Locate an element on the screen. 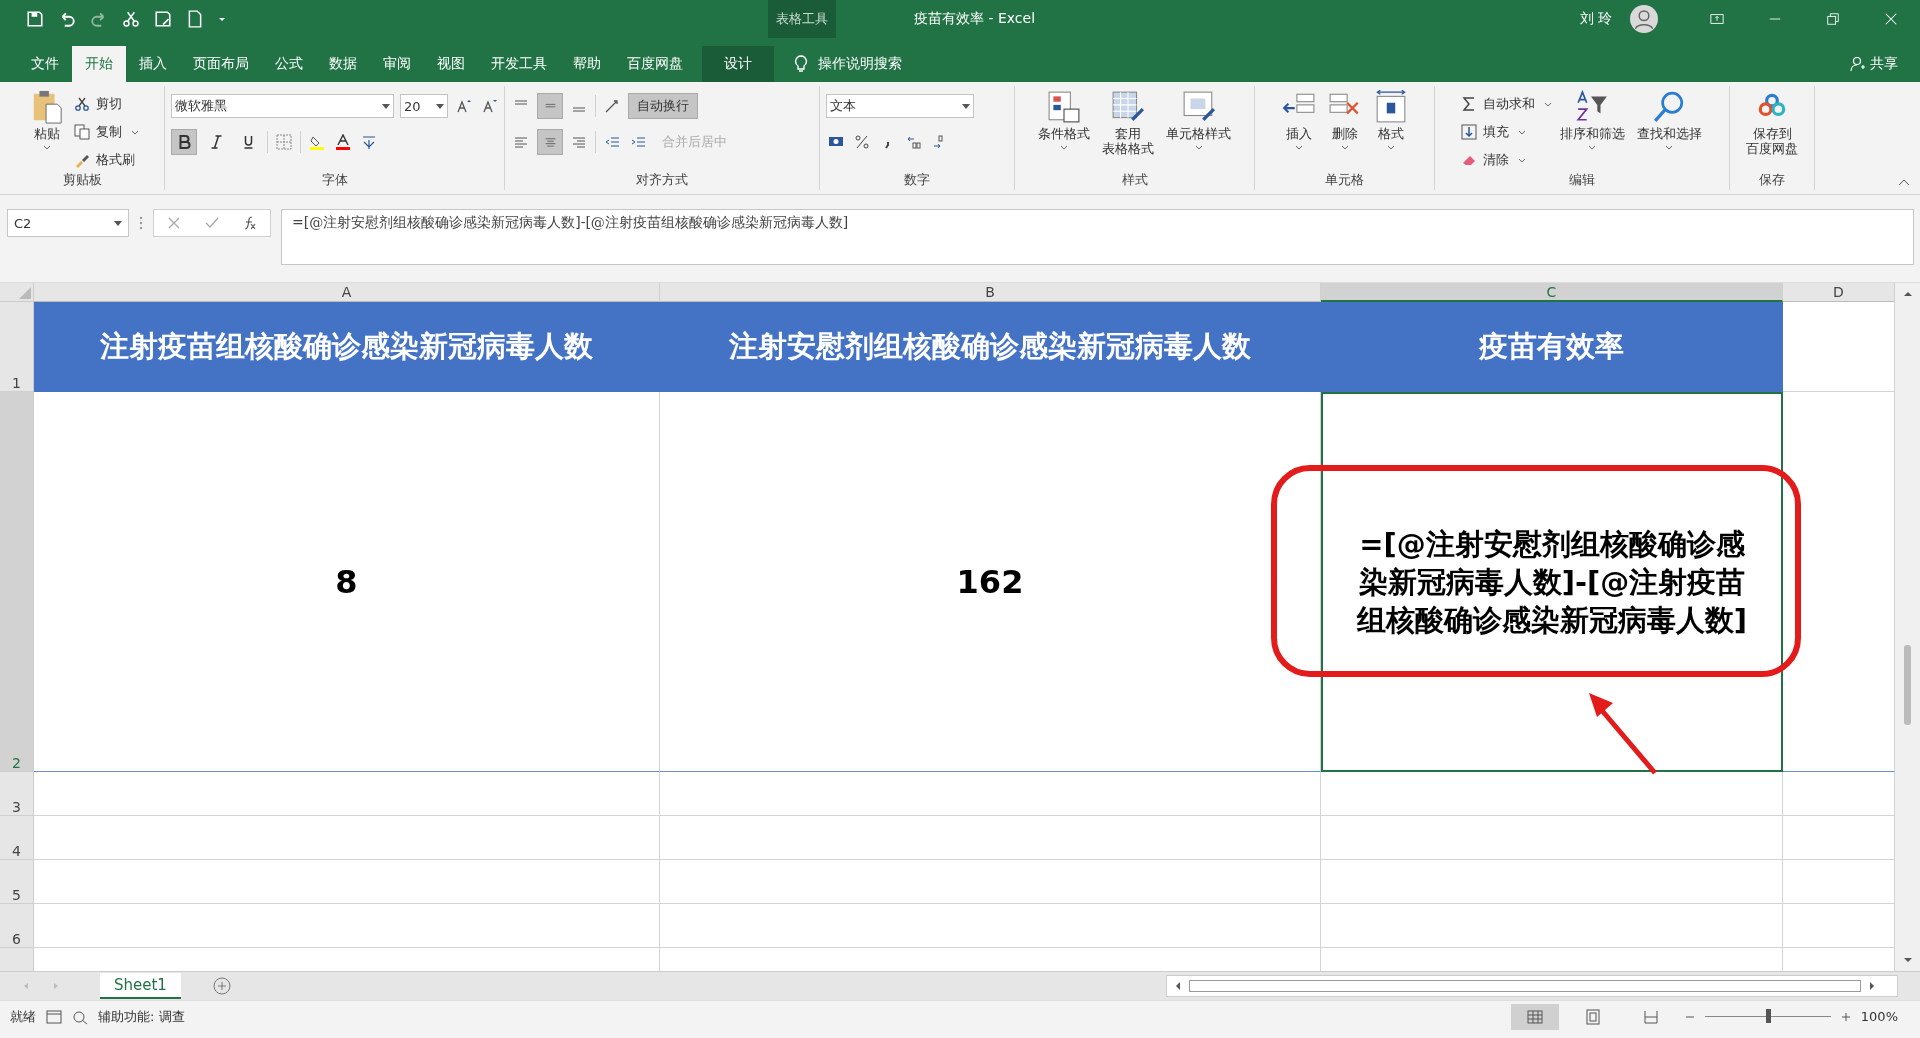 This screenshot has height=1038, width=1920. column-header: B is located at coordinates (990, 292).